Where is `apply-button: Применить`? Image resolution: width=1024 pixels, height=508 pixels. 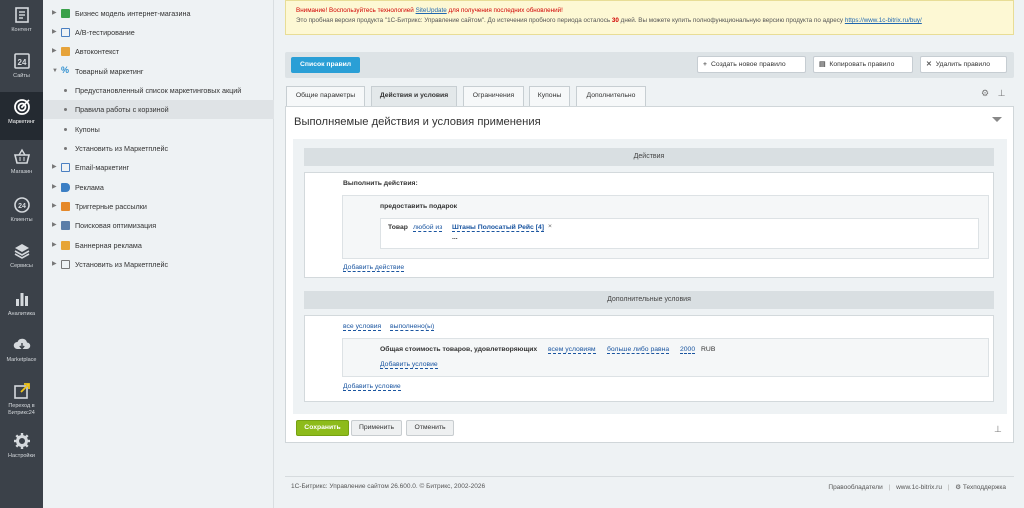
apply-button: Применить is located at coordinates (376, 428).